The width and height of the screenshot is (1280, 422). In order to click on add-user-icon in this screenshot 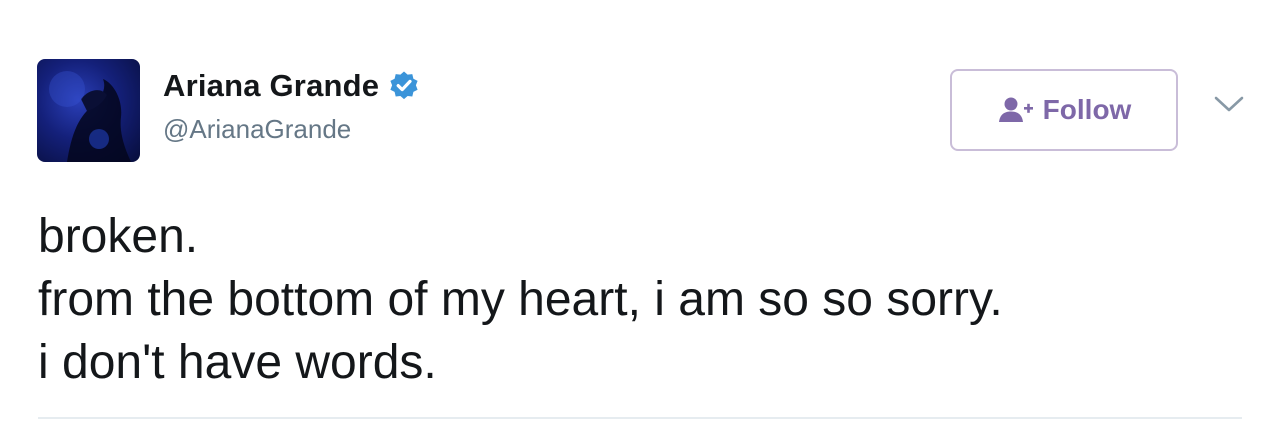, I will do `click(1016, 110)`.